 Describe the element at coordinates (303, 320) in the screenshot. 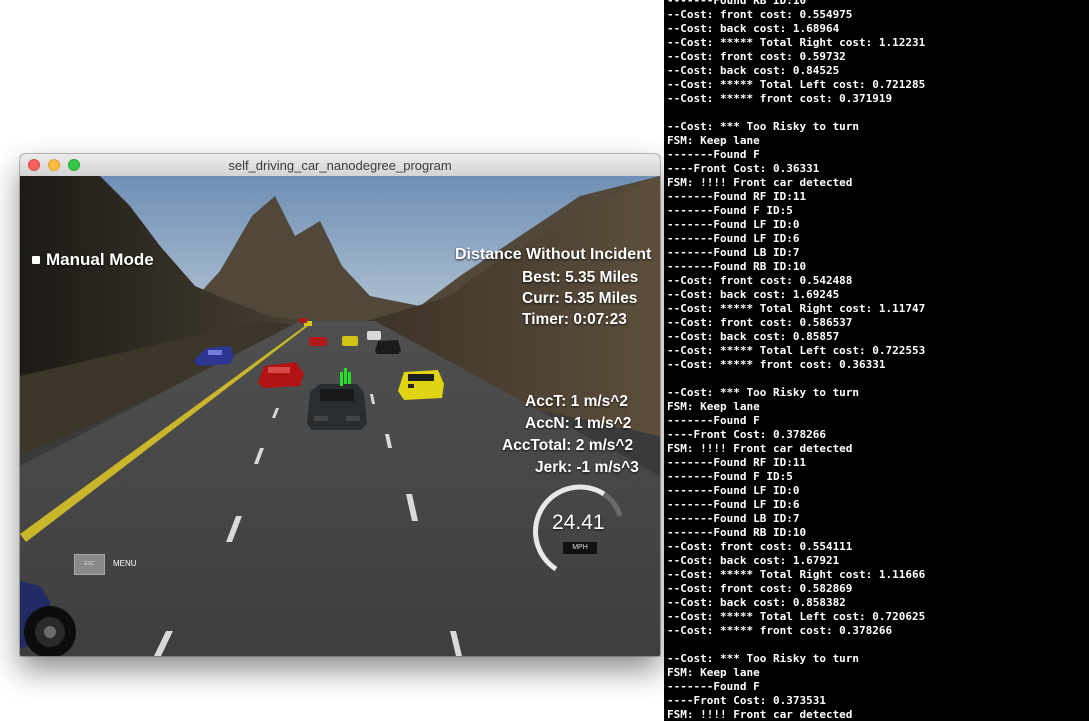

I see `traffic-car-red-tiny` at that location.